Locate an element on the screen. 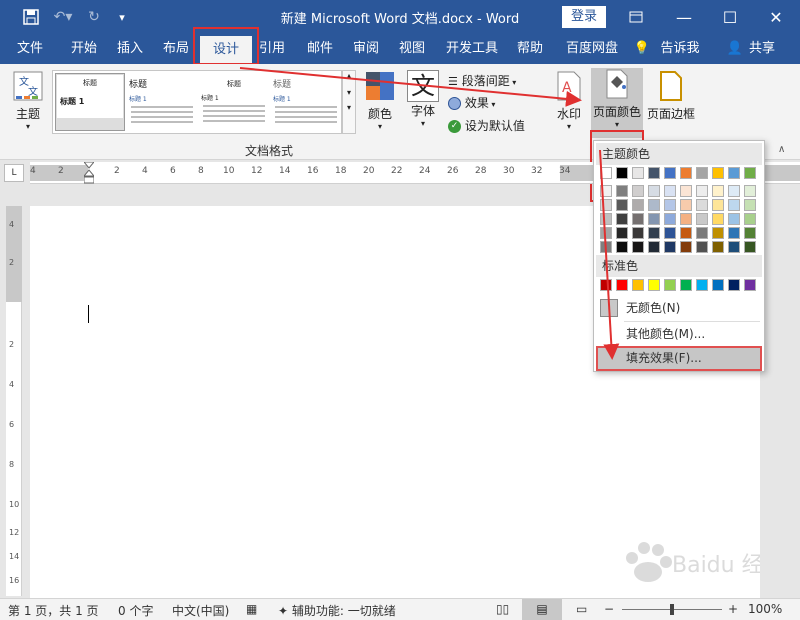  style-gallery: 标题 标题 1 标题 标题 1 标题 标题 1 标题 标题 1 is located at coordinates (197, 102).